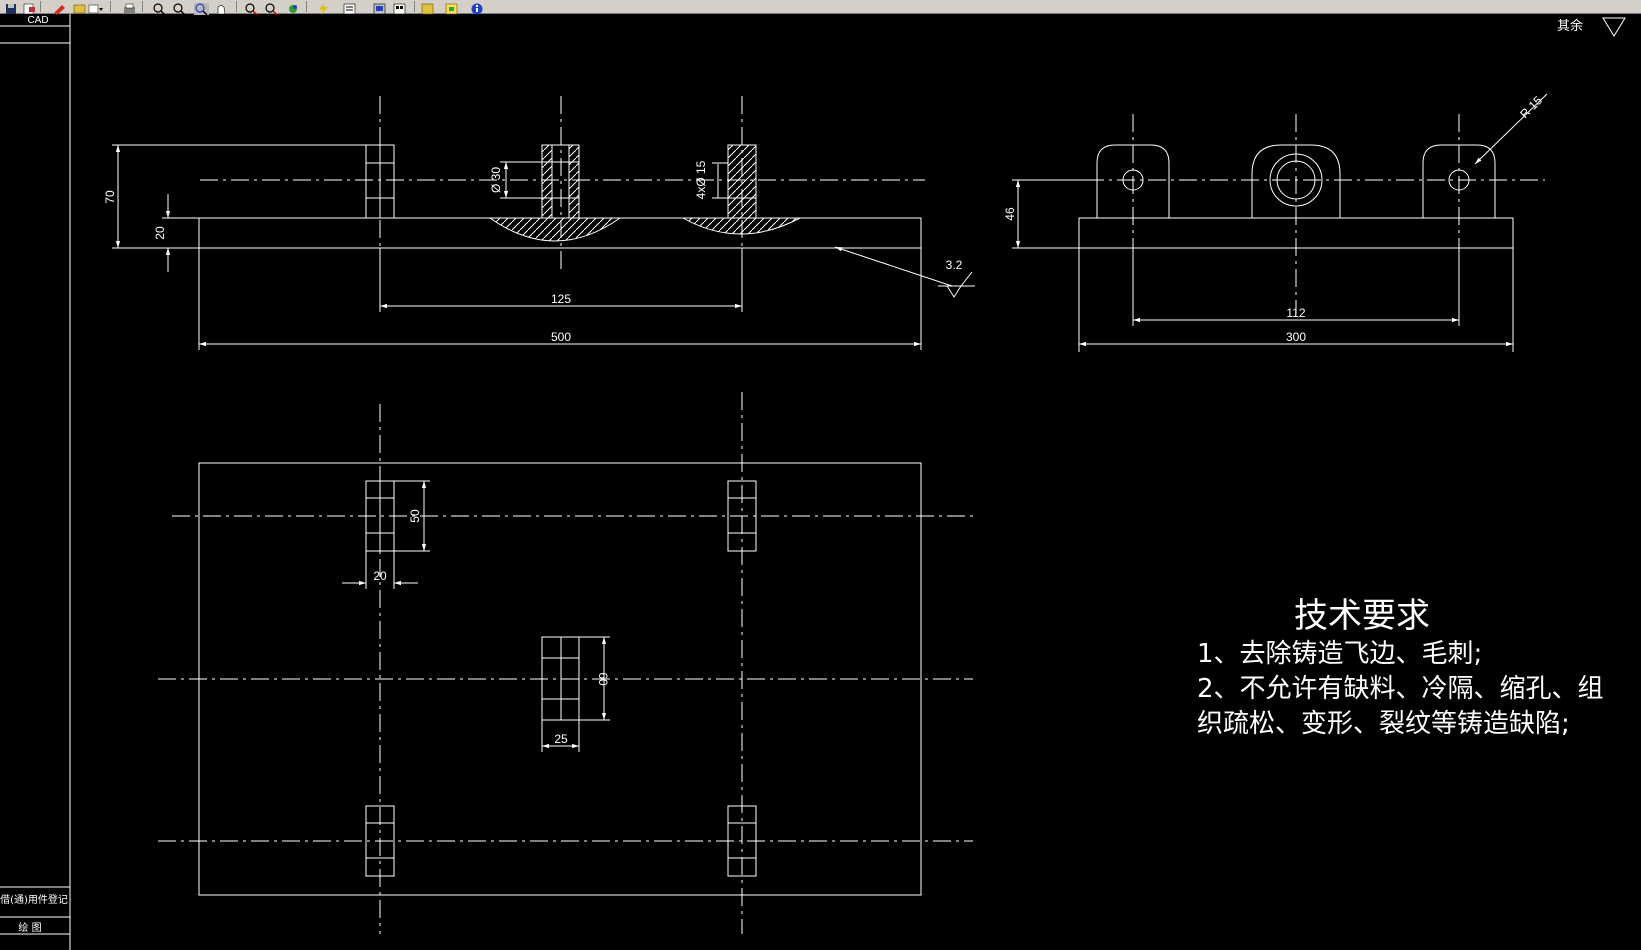 The height and width of the screenshot is (950, 1641). What do you see at coordinates (1362, 616) in the screenshot?
I see `tech-requirements-title: 技术要求` at bounding box center [1362, 616].